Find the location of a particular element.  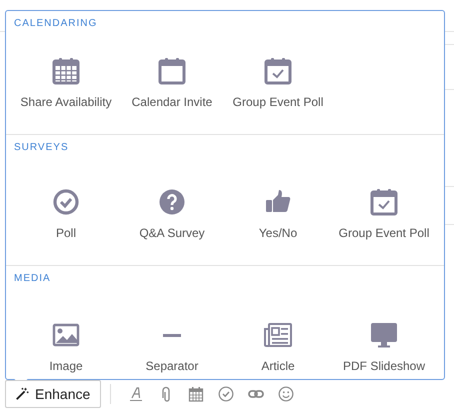

insert-option: Image is located at coordinates (66, 347).